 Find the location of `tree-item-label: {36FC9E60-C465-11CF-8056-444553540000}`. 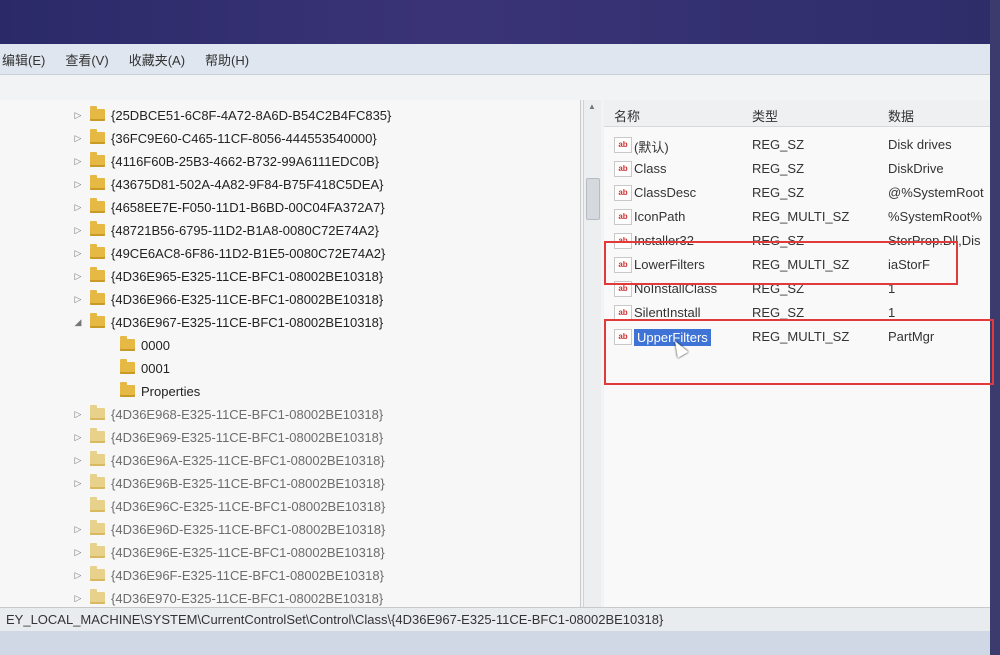

tree-item-label: {36FC9E60-C465-11CF-8056-444553540000} is located at coordinates (244, 138).